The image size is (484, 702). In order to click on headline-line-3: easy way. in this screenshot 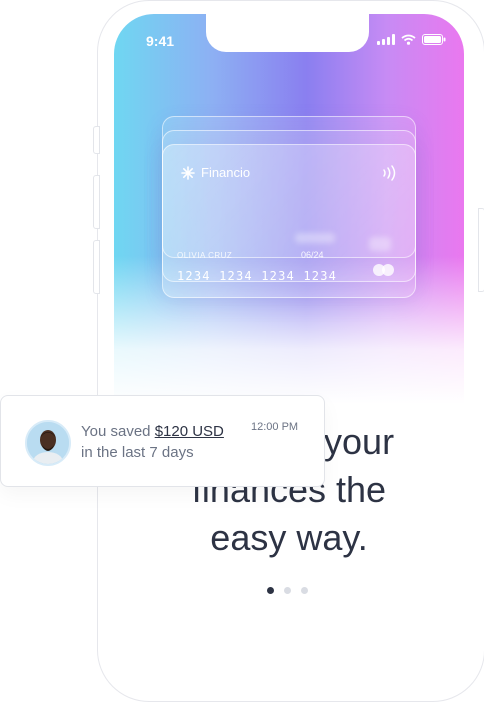, I will do `click(289, 537)`.